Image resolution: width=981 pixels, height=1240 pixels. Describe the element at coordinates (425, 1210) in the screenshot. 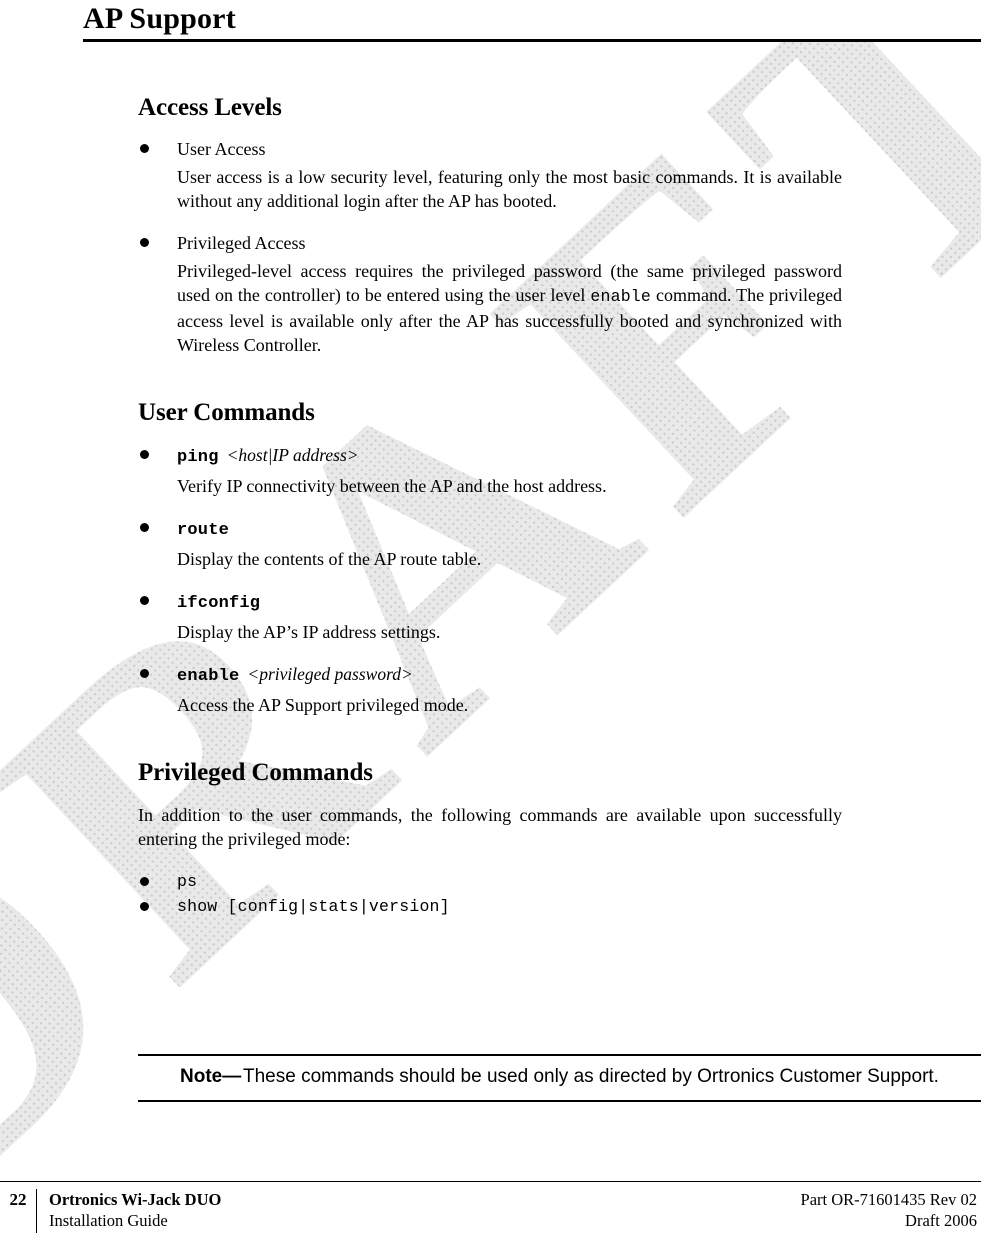

I see `footer-left-block: Ortronics Wi-Jack DUO Installation Guide` at that location.